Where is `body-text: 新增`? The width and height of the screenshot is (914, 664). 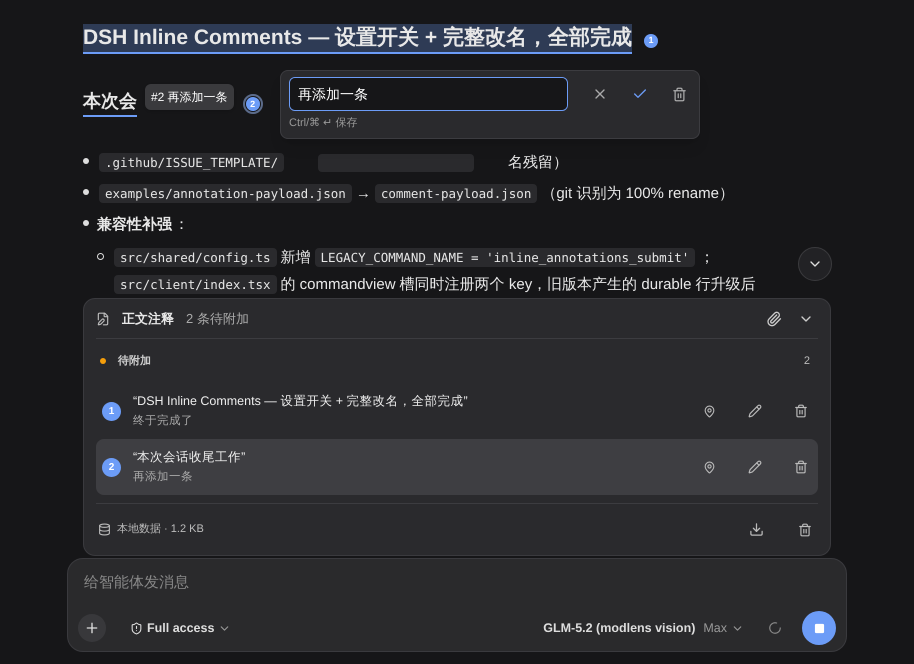 body-text: 新增 is located at coordinates (295, 257).